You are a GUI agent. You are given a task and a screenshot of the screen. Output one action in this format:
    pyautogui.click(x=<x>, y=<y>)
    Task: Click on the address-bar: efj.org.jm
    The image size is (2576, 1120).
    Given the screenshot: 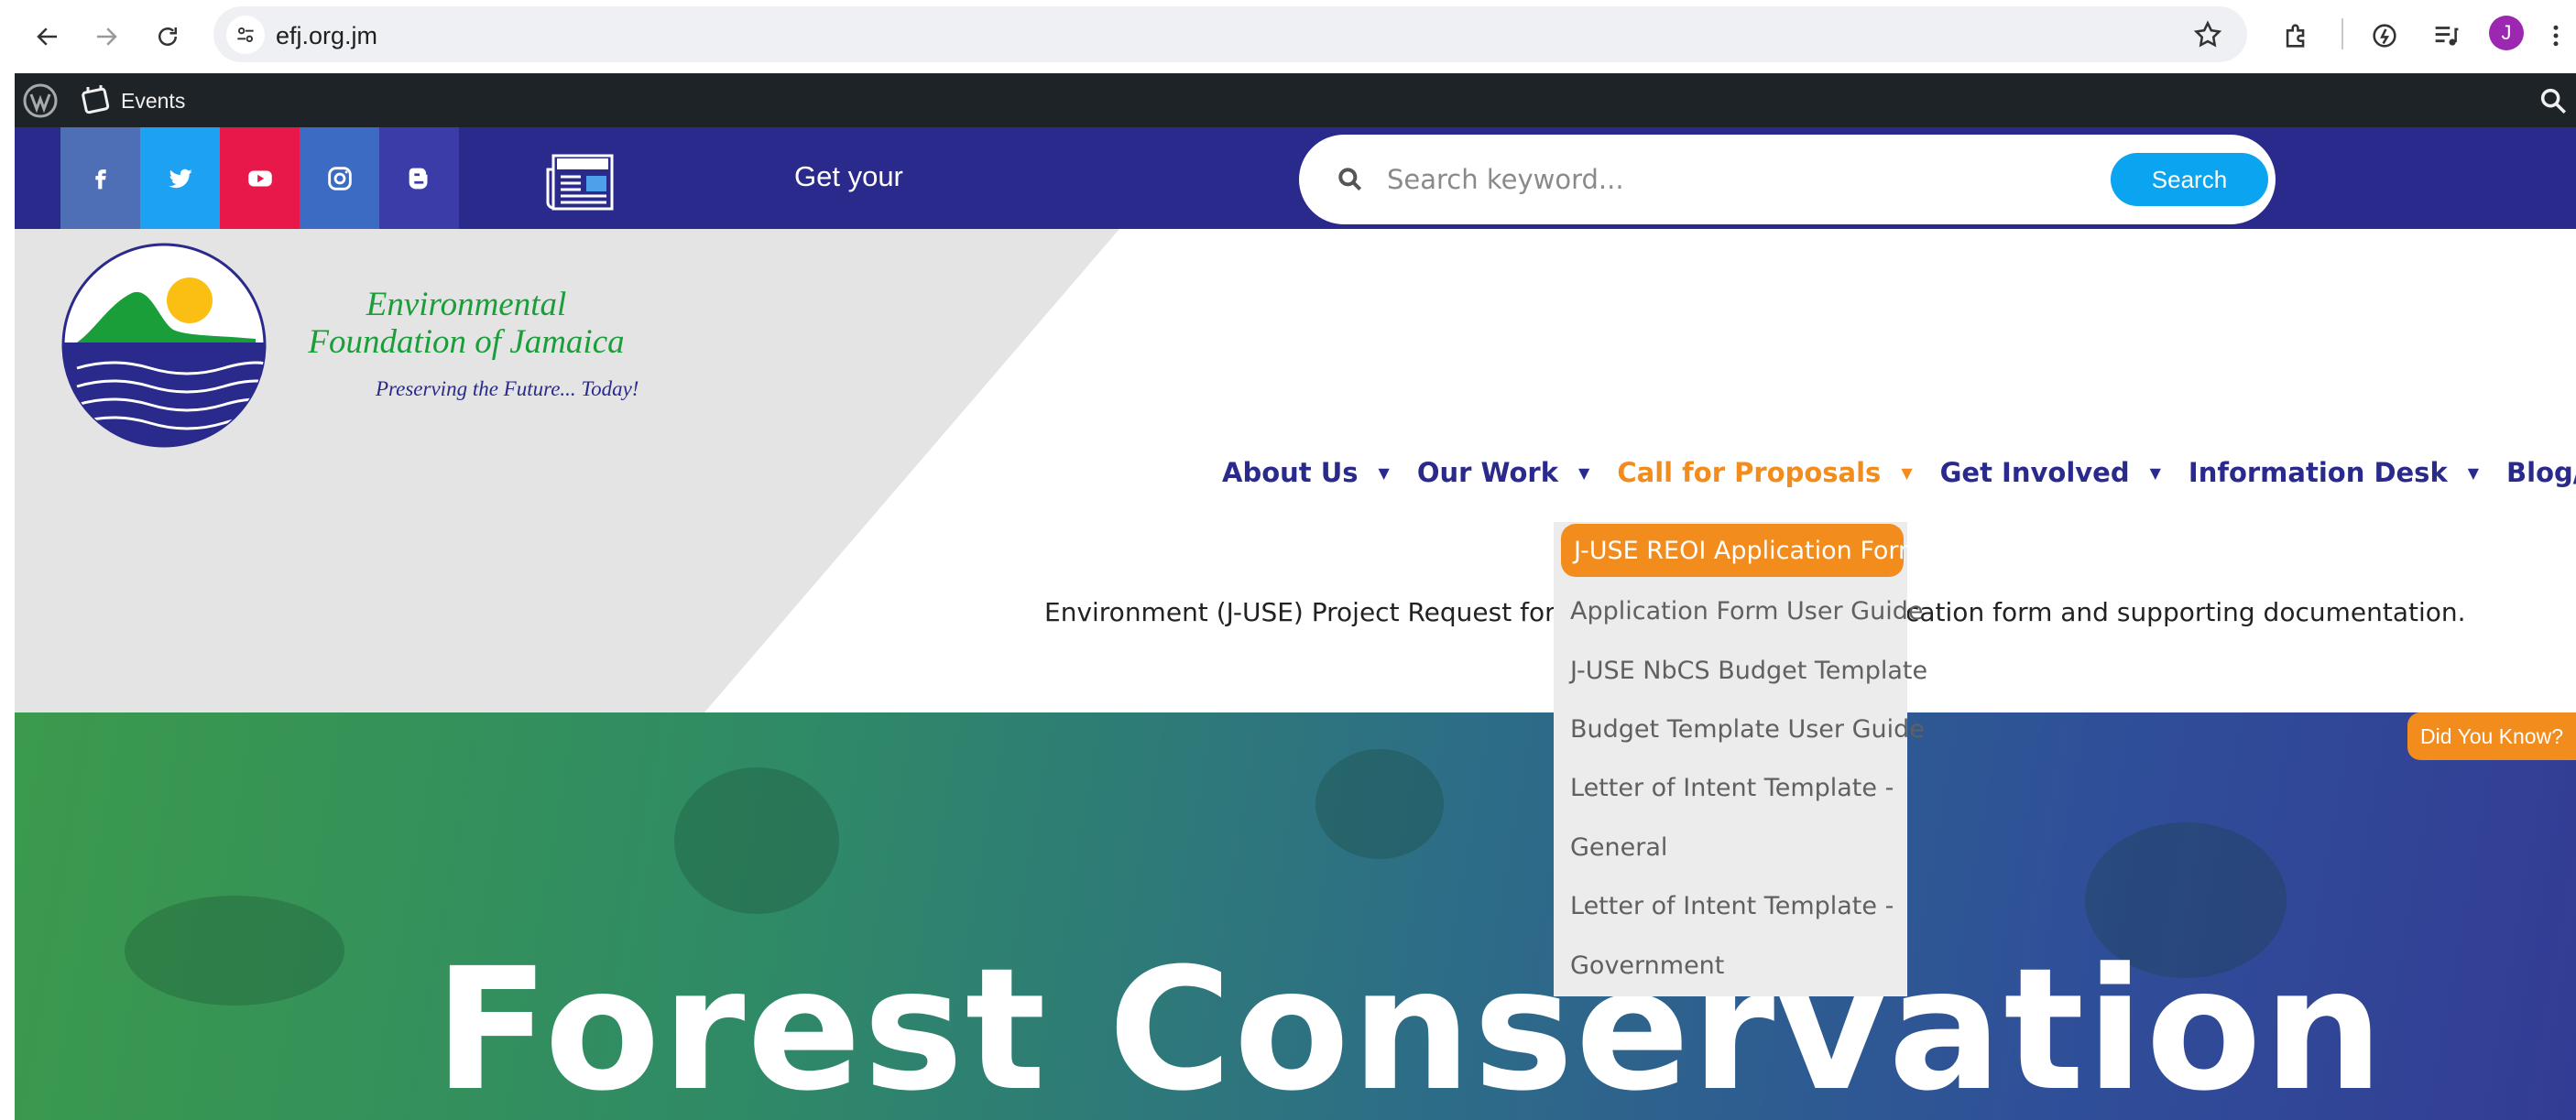 What is the action you would take?
    pyautogui.click(x=1230, y=34)
    